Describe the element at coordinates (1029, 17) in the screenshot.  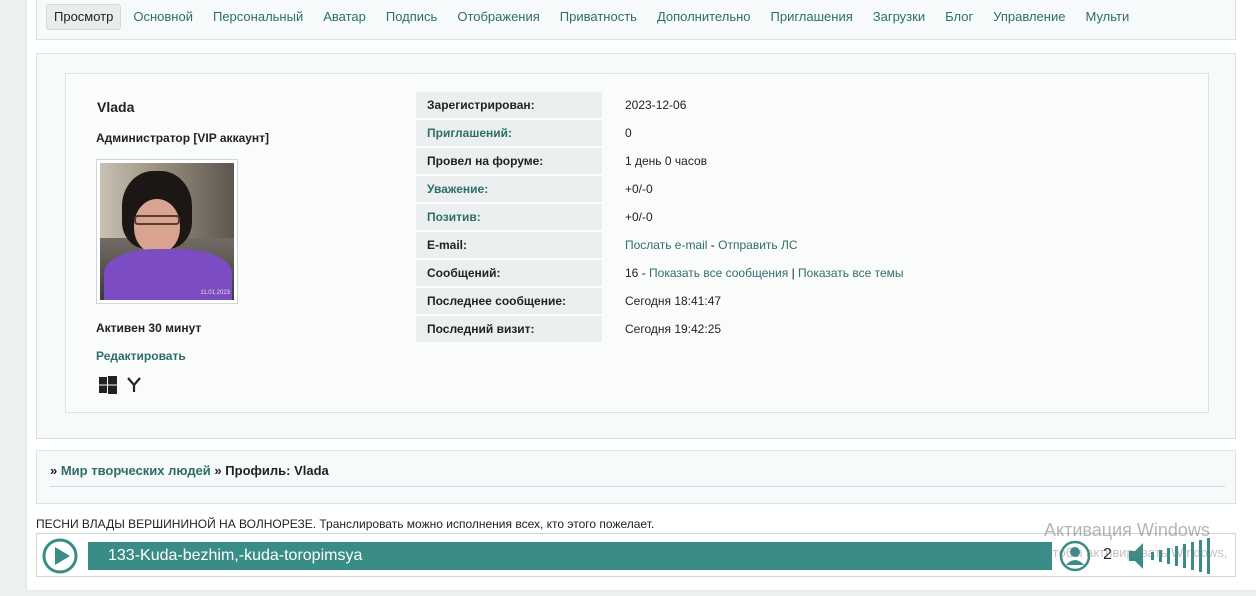
I see `tab-11: Управление` at that location.